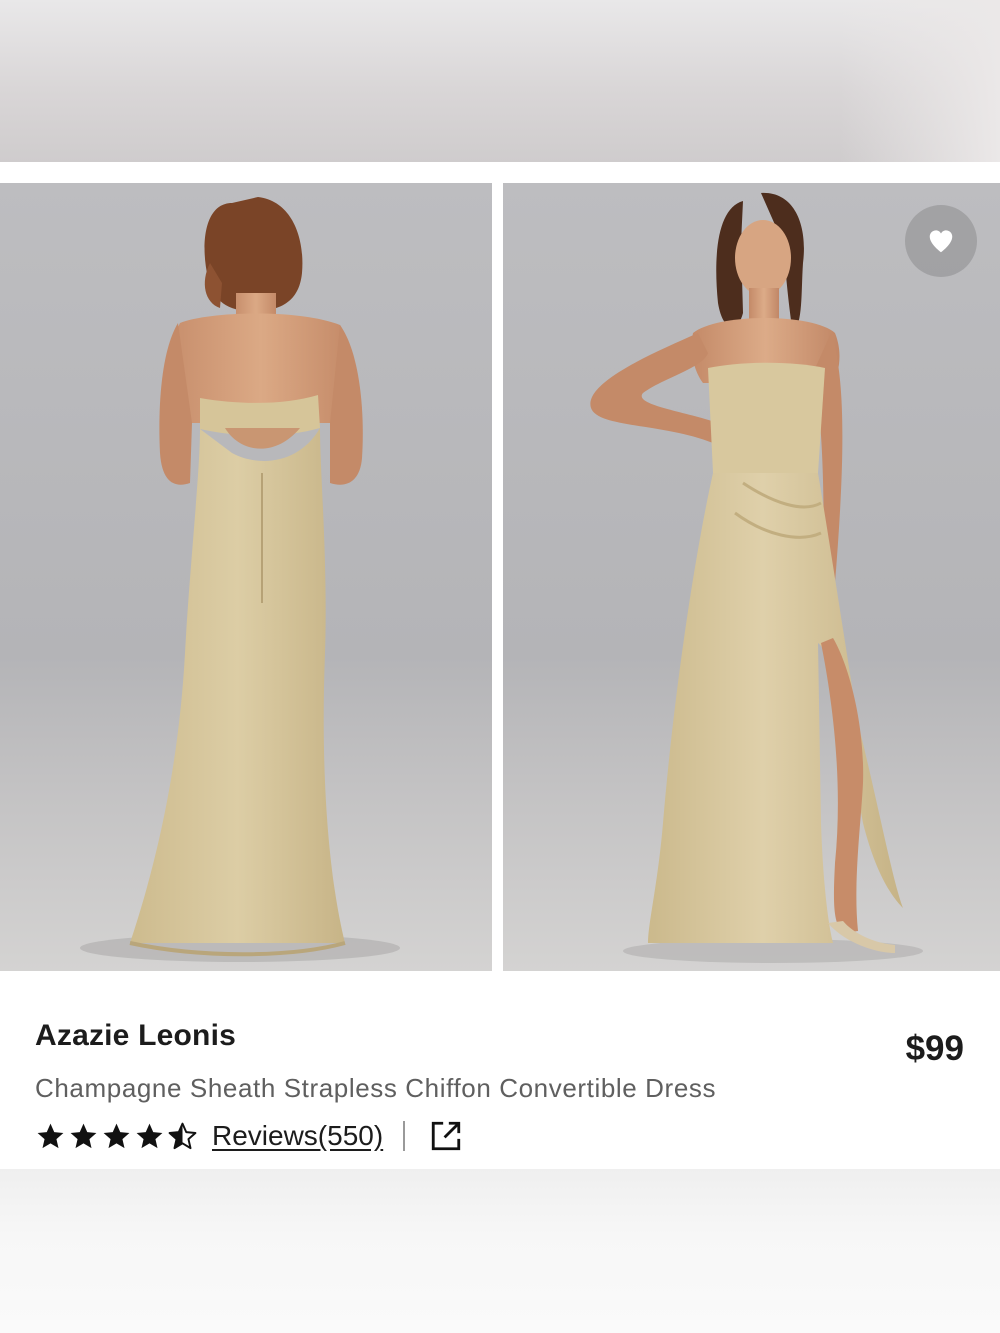  Describe the element at coordinates (135, 1036) in the screenshot. I see `product-brand: Azazie Leonis` at that location.